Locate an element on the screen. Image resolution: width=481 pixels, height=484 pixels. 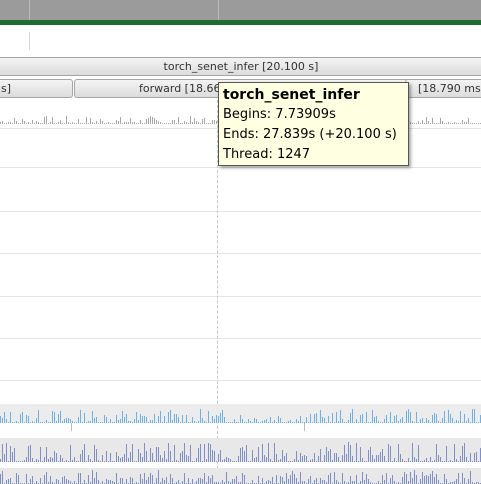
sub-span-bar-right: [18.790 ms] is located at coordinates (443, 88).